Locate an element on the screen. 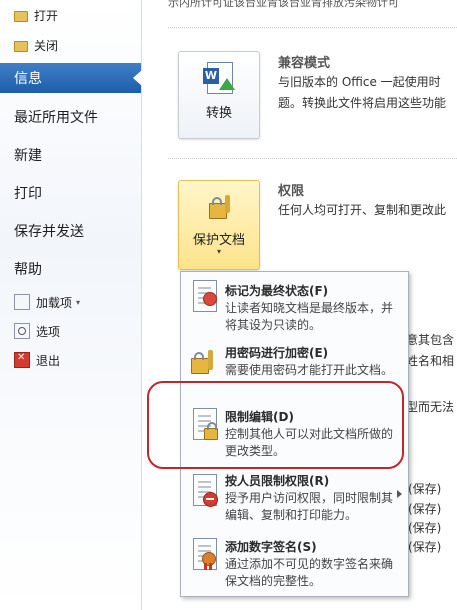 This screenshot has height=610, width=457. protect-button-label: 保护文档 is located at coordinates (218, 240).